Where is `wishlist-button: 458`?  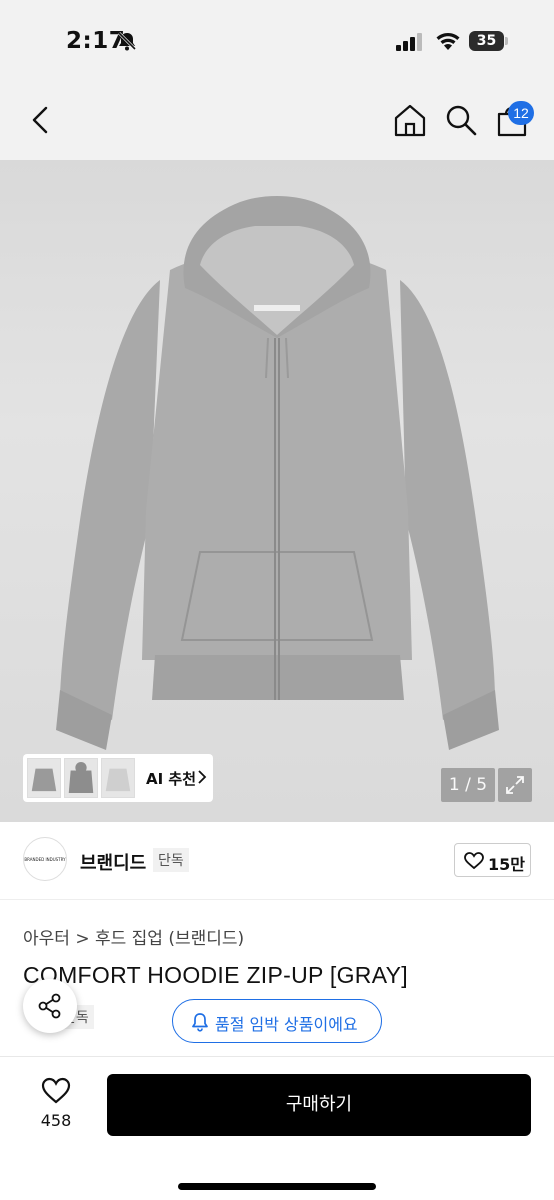
wishlist-button: 458 is located at coordinates (56, 1103).